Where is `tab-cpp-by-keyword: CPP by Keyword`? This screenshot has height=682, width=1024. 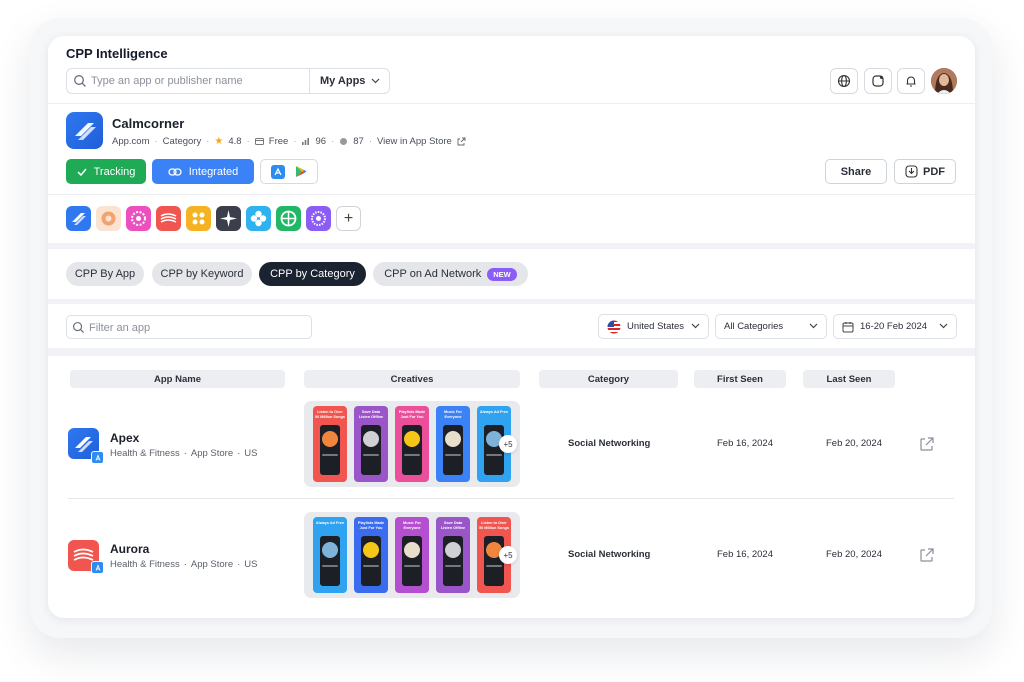
tab-cpp-by-keyword: CPP by Keyword is located at coordinates (202, 274).